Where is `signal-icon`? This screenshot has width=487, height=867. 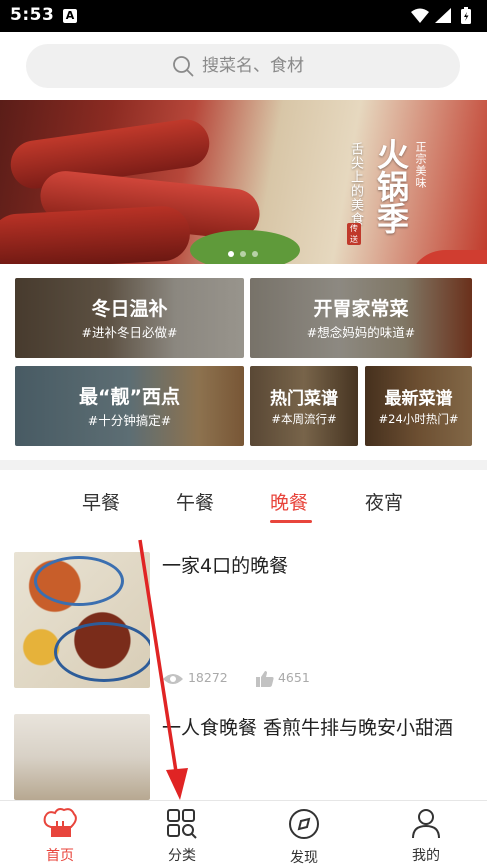 signal-icon is located at coordinates (443, 15).